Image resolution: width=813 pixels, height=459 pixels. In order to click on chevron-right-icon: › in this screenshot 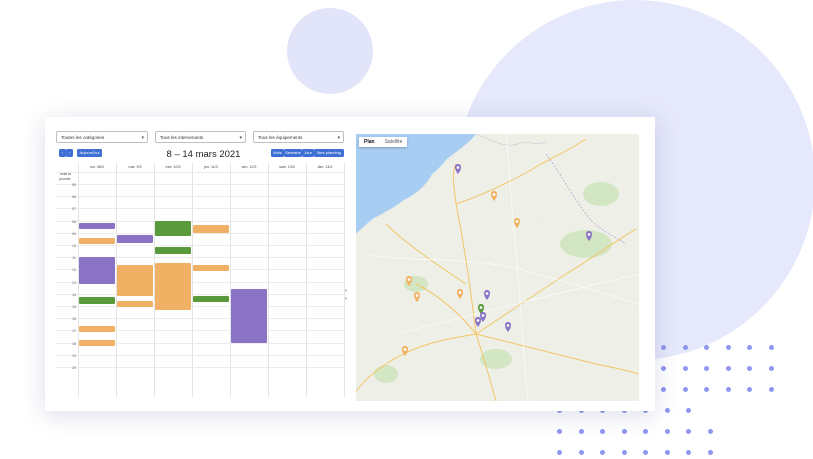, I will do `click(346, 299)`.